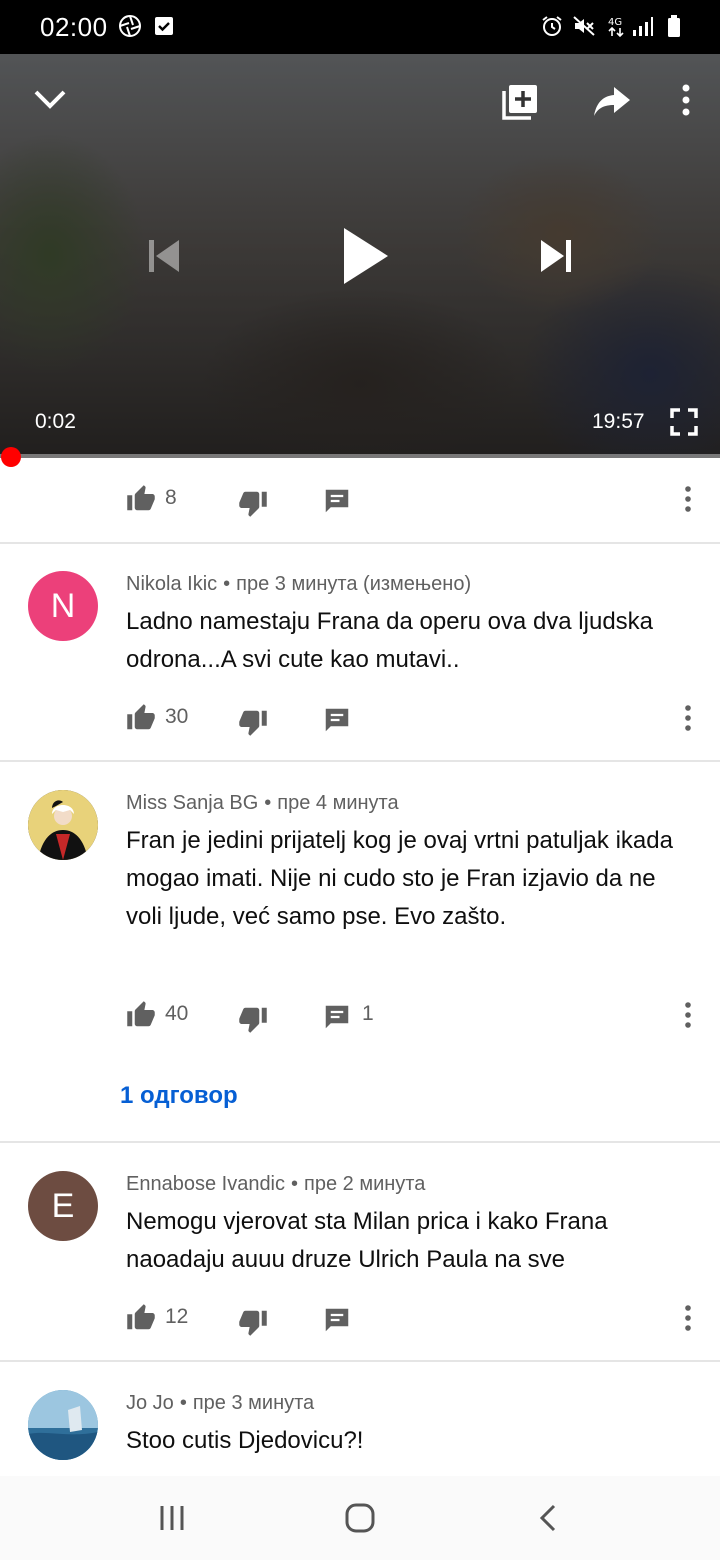 The height and width of the screenshot is (1560, 720). What do you see at coordinates (365, 256) in the screenshot?
I see `play-icon` at bounding box center [365, 256].